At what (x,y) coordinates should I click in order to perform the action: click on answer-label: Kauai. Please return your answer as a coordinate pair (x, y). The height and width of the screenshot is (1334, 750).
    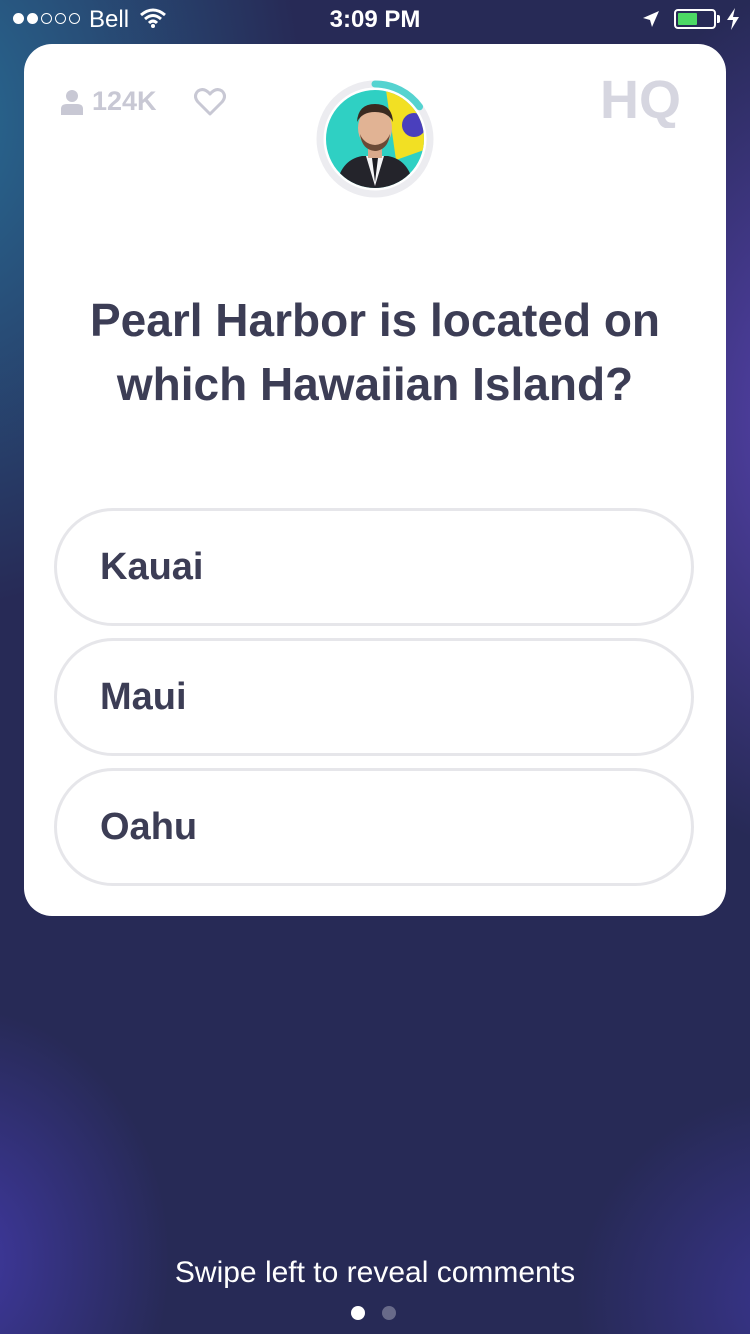
    Looking at the image, I should click on (152, 566).